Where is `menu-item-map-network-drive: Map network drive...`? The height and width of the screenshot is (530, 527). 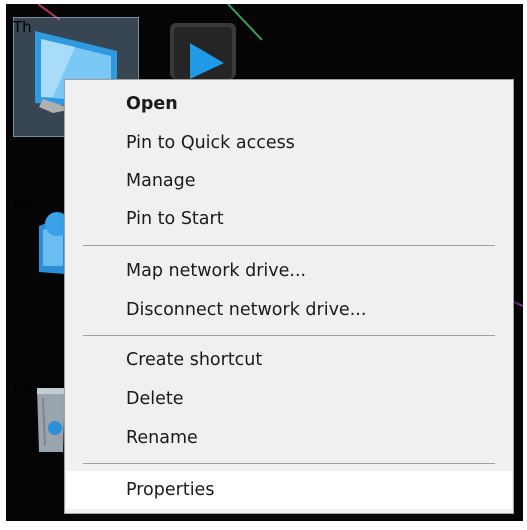
menu-item-map-network-drive: Map network drive... is located at coordinates (289, 271).